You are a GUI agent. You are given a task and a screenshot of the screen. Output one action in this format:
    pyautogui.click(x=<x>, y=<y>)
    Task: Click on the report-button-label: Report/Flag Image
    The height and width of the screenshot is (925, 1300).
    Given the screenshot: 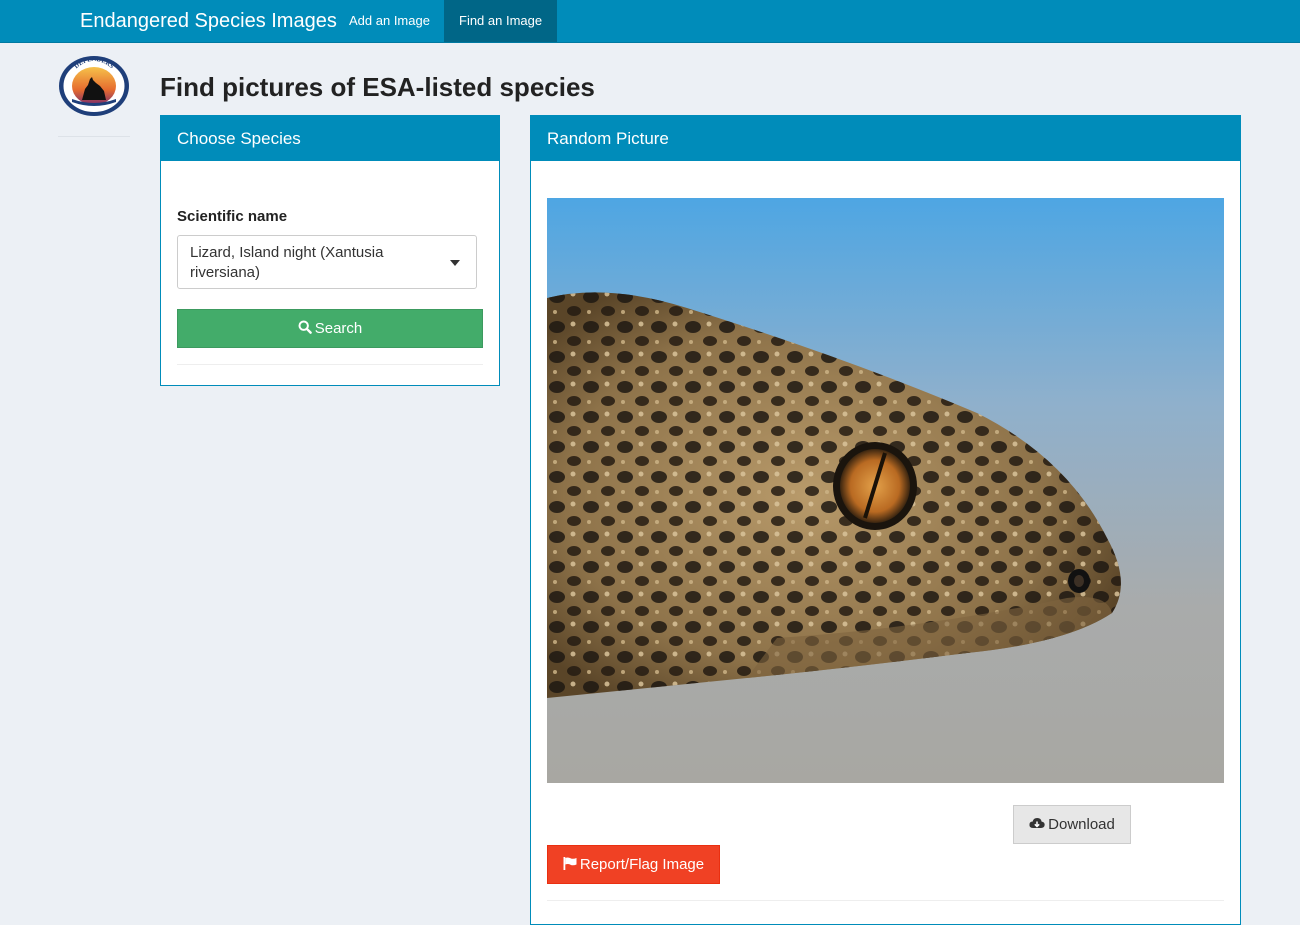 What is the action you would take?
    pyautogui.click(x=642, y=864)
    